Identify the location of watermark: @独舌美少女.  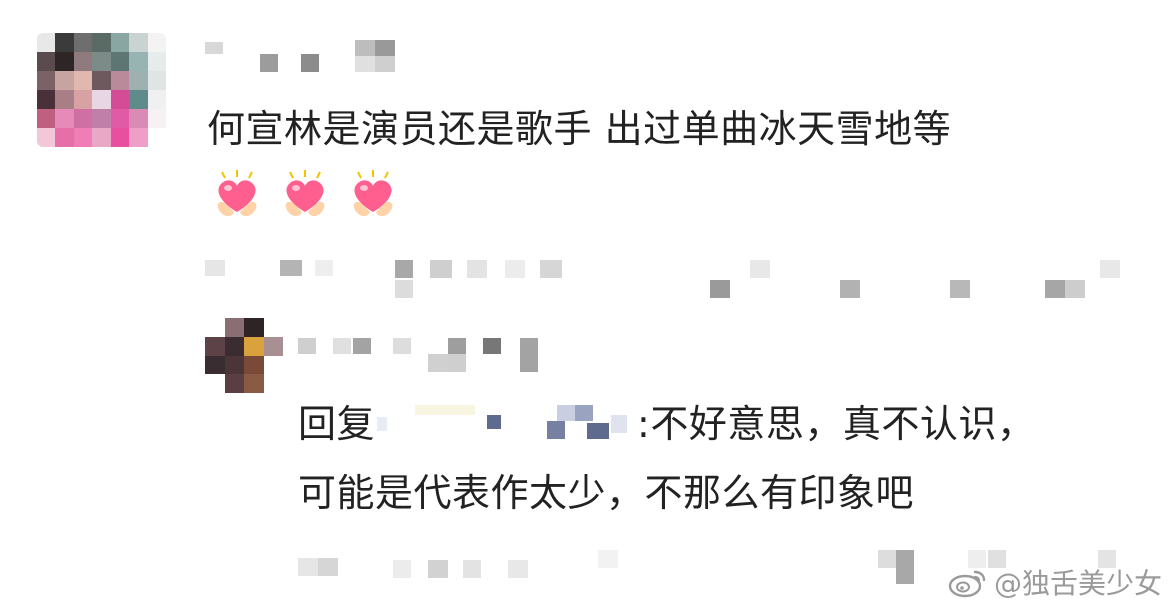
(1055, 582).